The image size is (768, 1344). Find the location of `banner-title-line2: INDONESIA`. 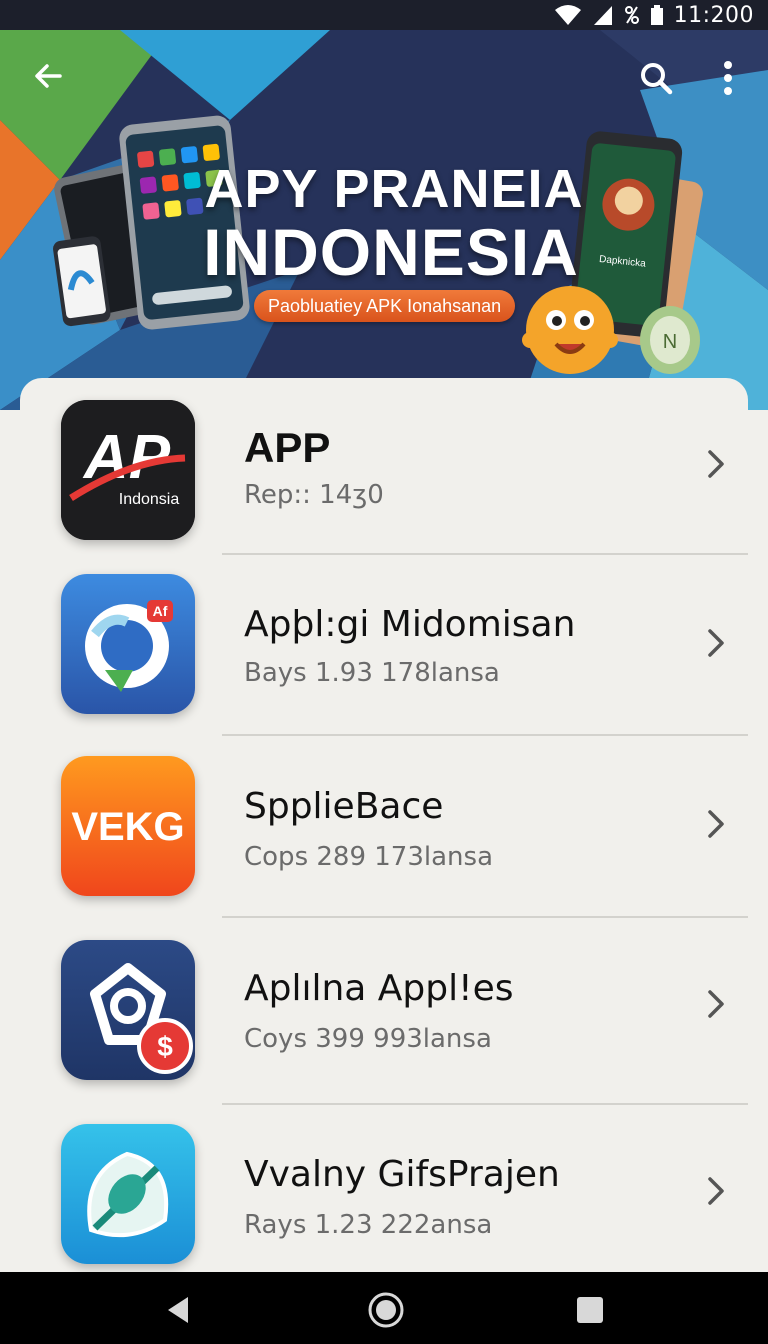

banner-title-line2: INDONESIA is located at coordinates (391, 252).